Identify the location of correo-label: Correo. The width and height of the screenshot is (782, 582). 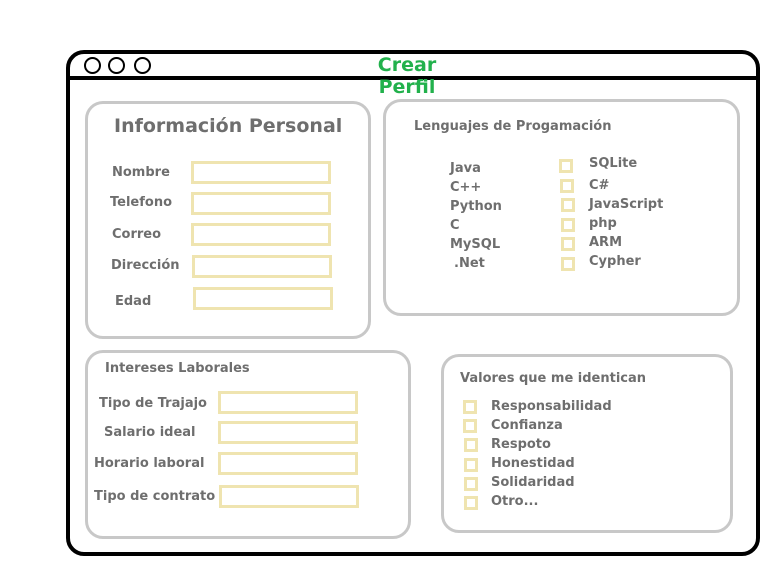
(137, 234).